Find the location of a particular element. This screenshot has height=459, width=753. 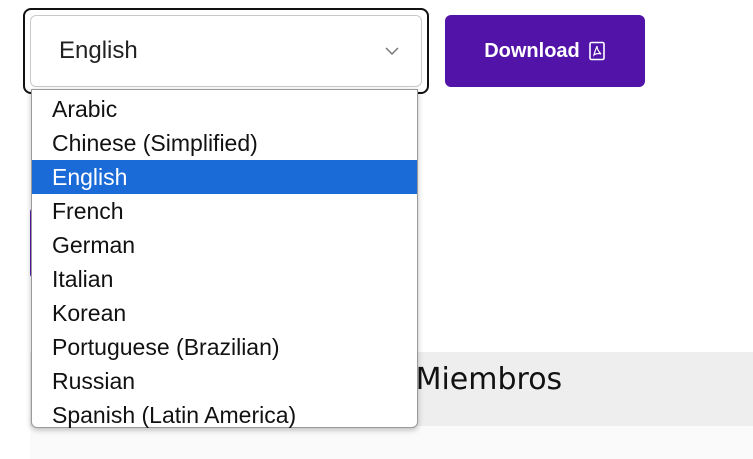

language-option-arabic: Arabic is located at coordinates (224, 109).